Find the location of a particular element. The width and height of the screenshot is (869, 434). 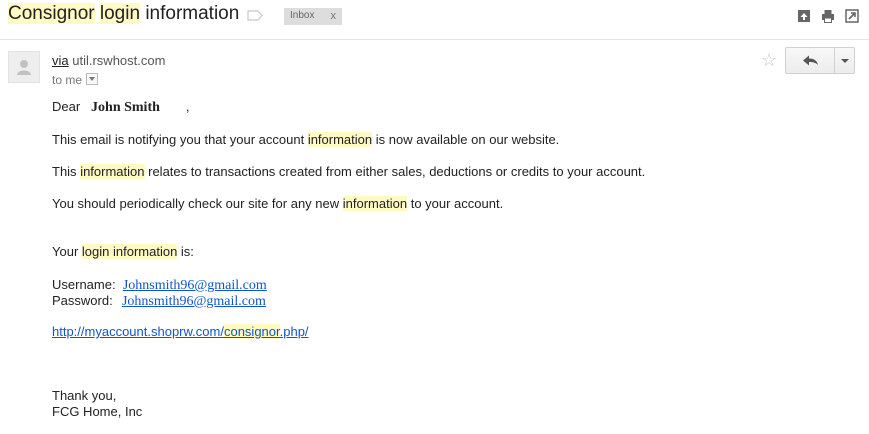

subject-word-login: login is located at coordinates (120, 13).